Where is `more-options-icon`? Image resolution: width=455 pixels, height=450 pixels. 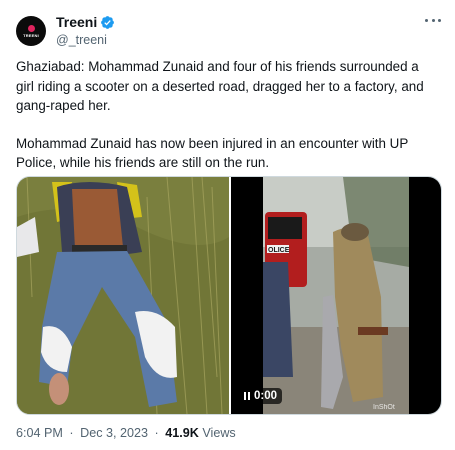 more-options-icon is located at coordinates (433, 20).